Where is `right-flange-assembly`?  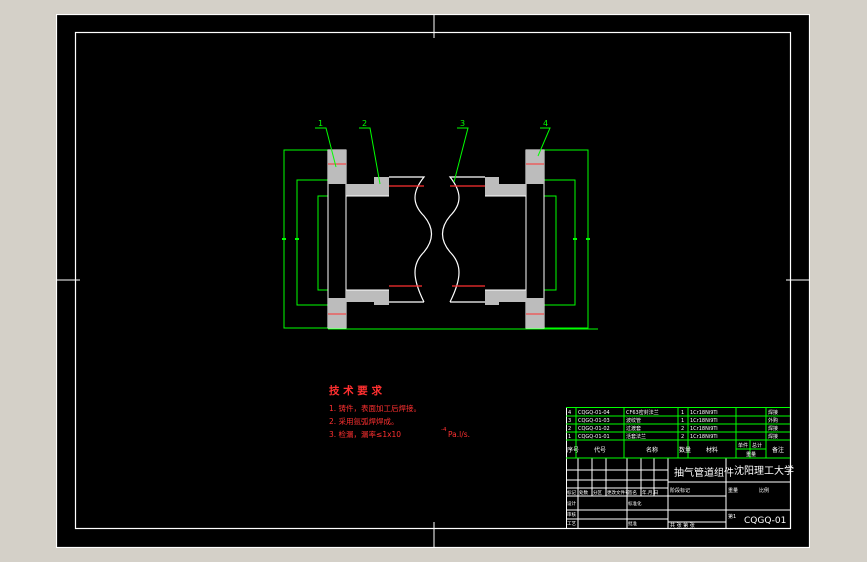 right-flange-assembly is located at coordinates (515, 239).